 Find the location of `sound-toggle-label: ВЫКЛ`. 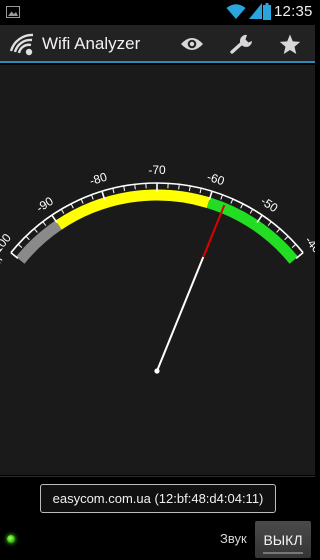

sound-toggle-label: ВЫКЛ is located at coordinates (283, 539).